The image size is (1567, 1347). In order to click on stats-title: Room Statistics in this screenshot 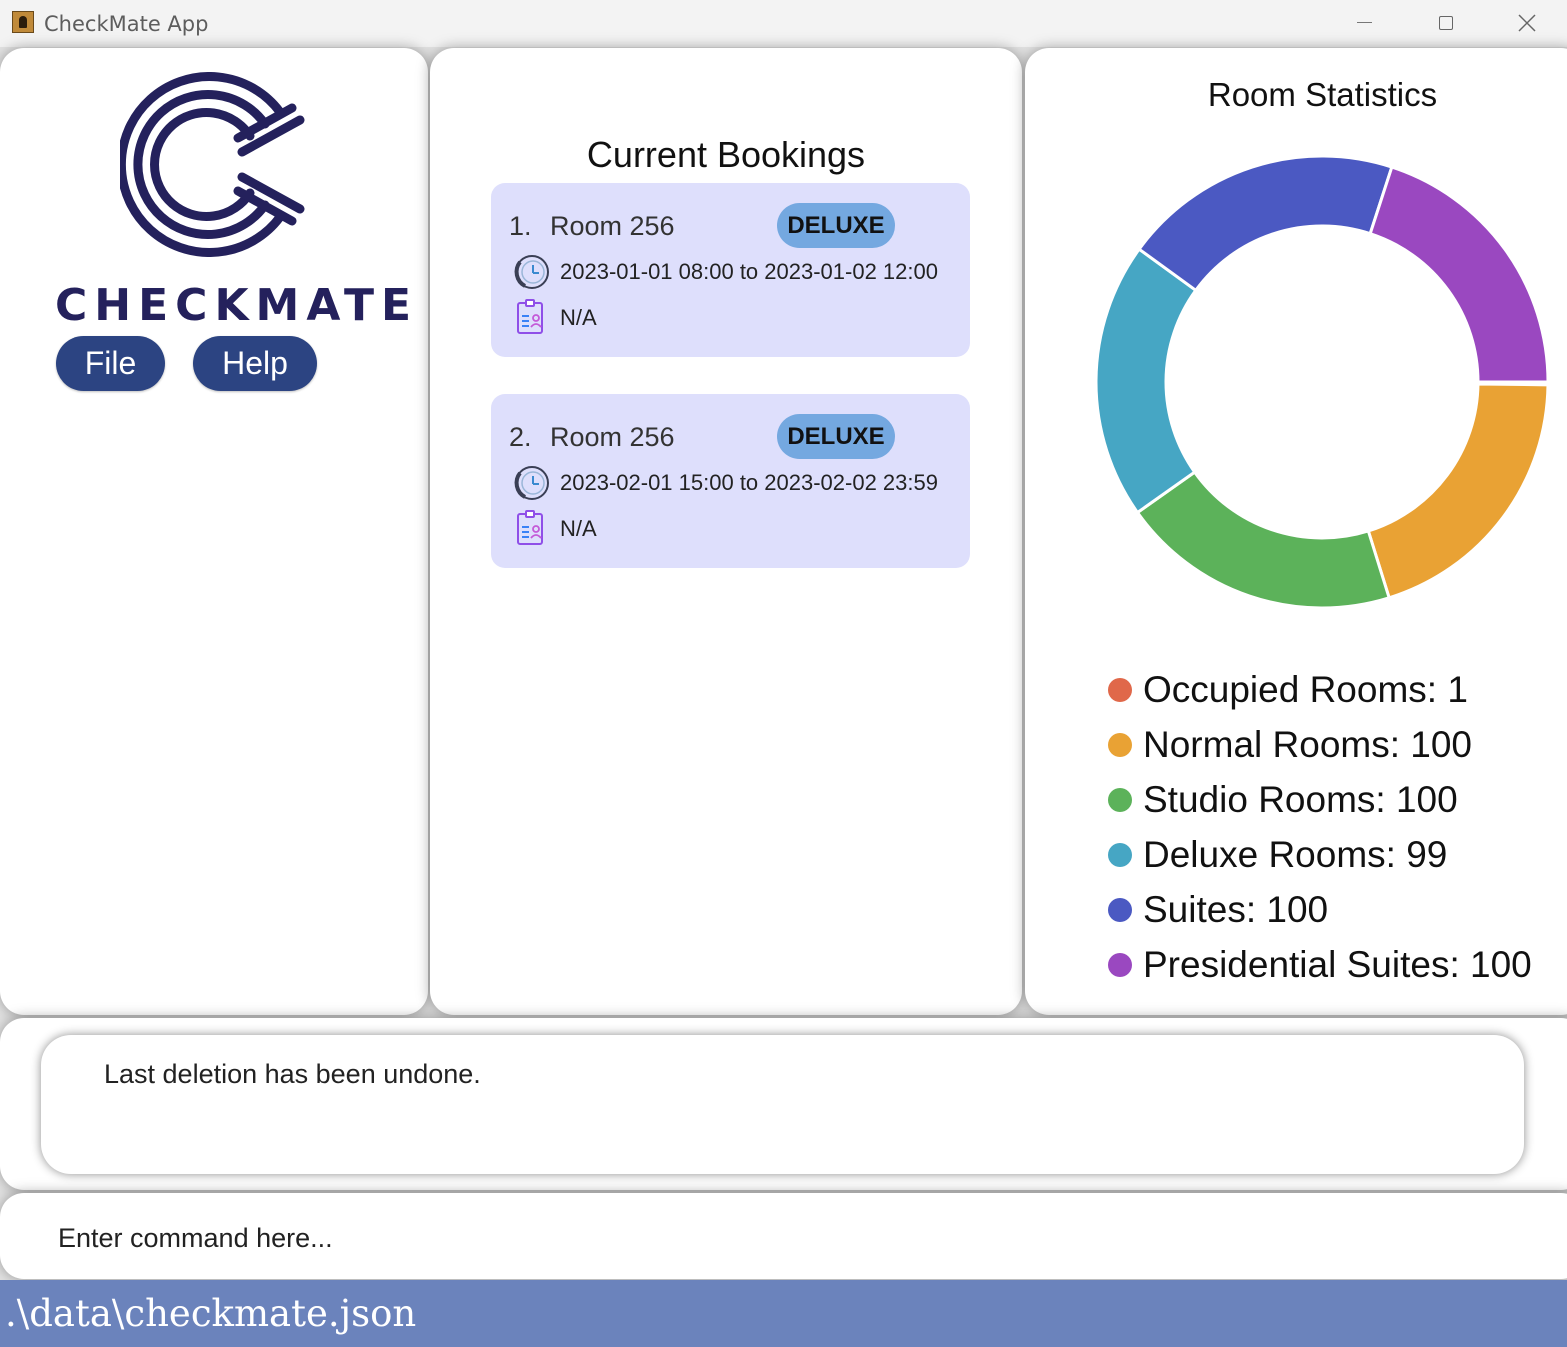, I will do `click(1322, 94)`.